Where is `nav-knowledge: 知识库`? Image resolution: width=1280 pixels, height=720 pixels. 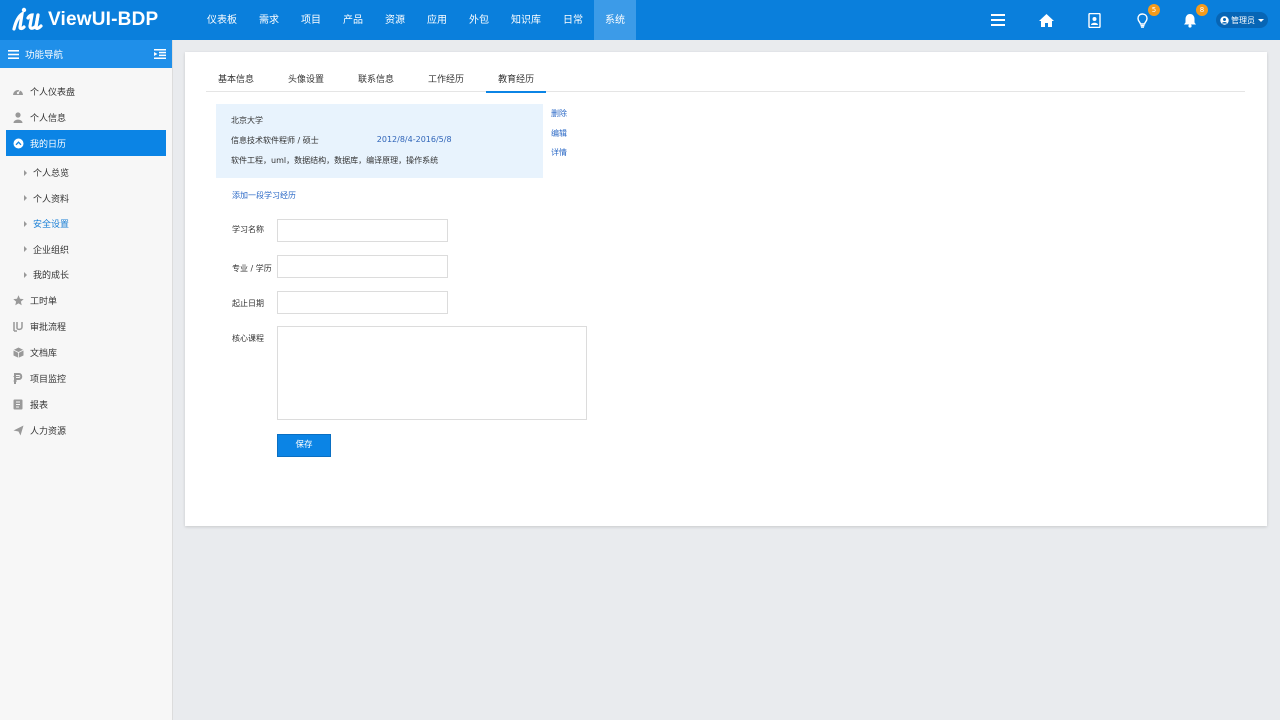 nav-knowledge: 知识库 is located at coordinates (526, 20).